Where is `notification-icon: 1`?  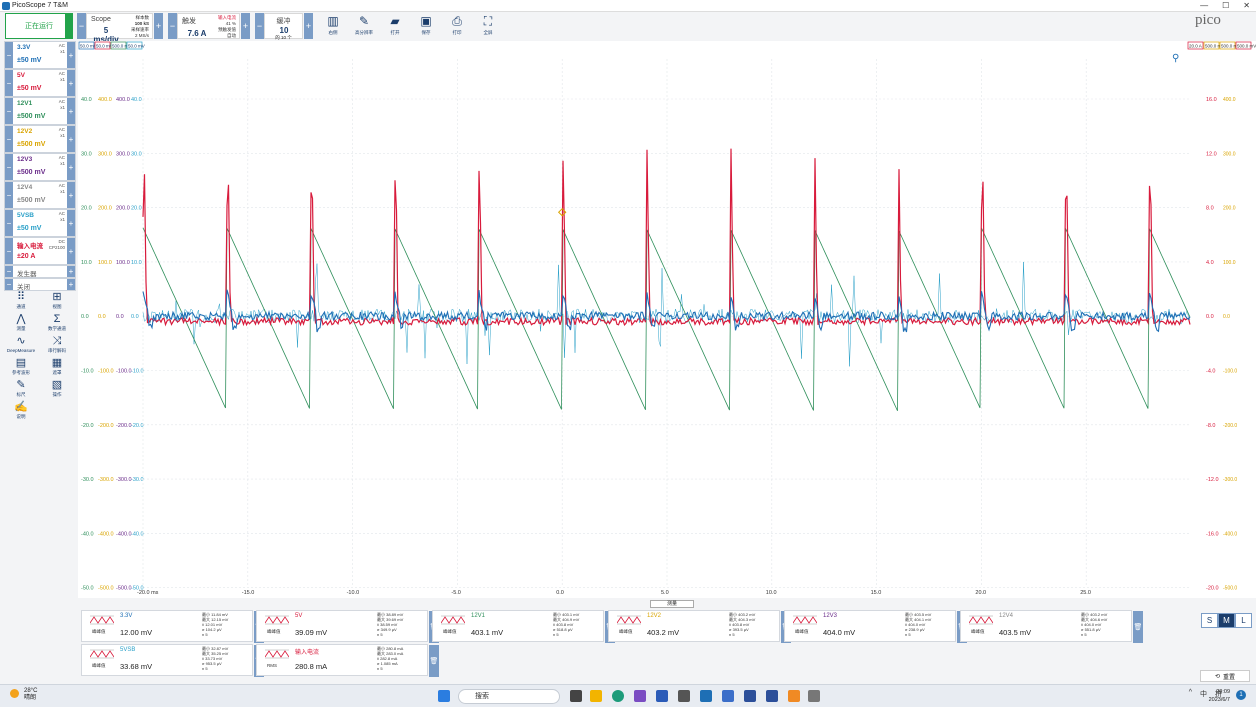 notification-icon: 1 is located at coordinates (1241, 695).